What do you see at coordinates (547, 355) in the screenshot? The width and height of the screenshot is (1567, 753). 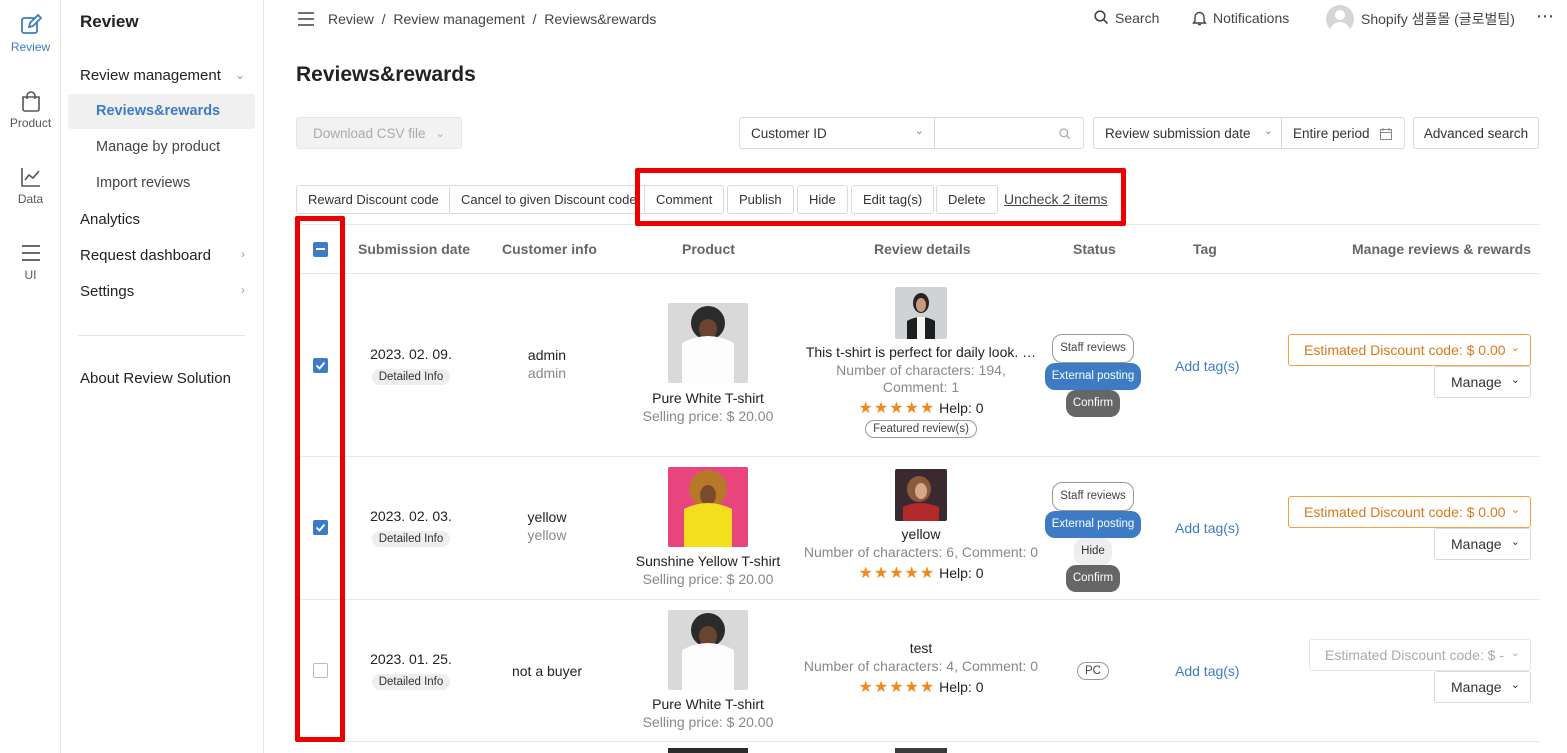 I see `customer-name: admin` at bounding box center [547, 355].